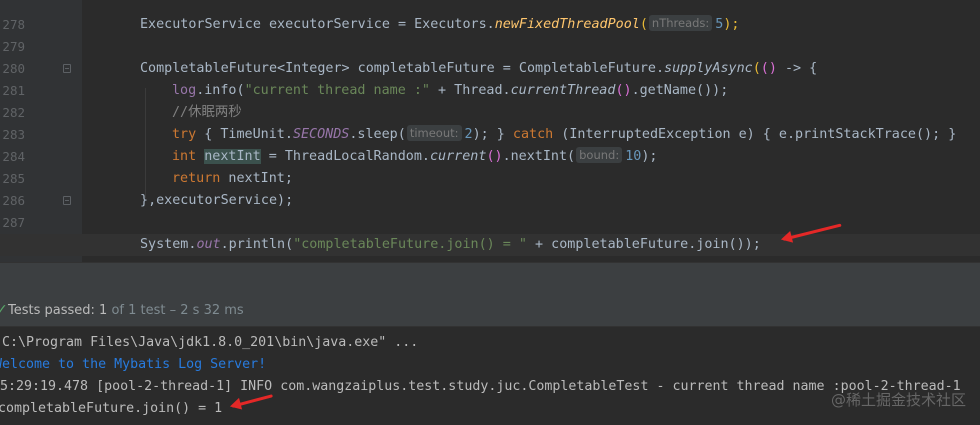 The image size is (980, 425). Describe the element at coordinates (133, 364) in the screenshot. I see `console-line: Welcome to the Mybatis Log Server!` at that location.